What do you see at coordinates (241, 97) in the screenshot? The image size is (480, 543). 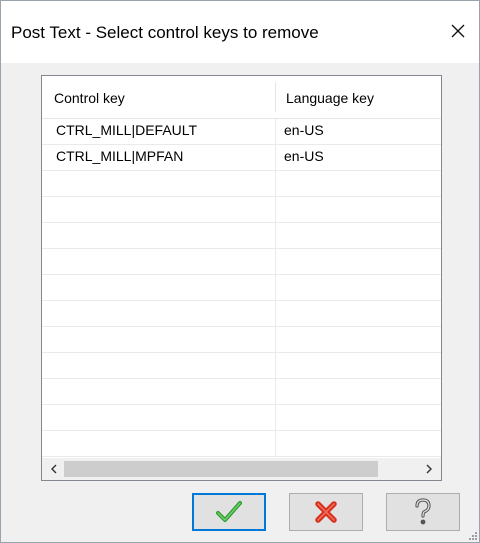 I see `list-header: Control key Language key` at bounding box center [241, 97].